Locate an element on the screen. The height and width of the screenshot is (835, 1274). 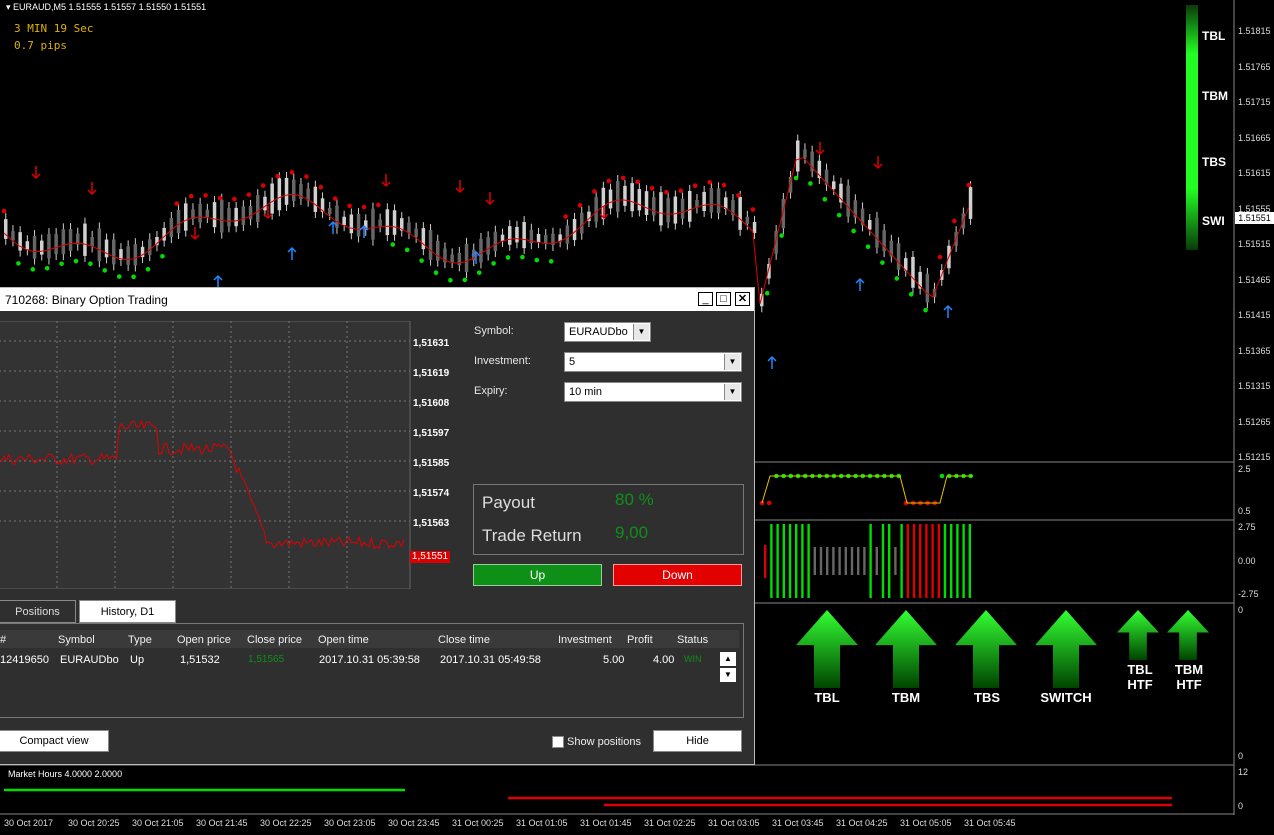
arrow-label-tbl-htf: TBL HTF is located at coordinates (1140, 677).